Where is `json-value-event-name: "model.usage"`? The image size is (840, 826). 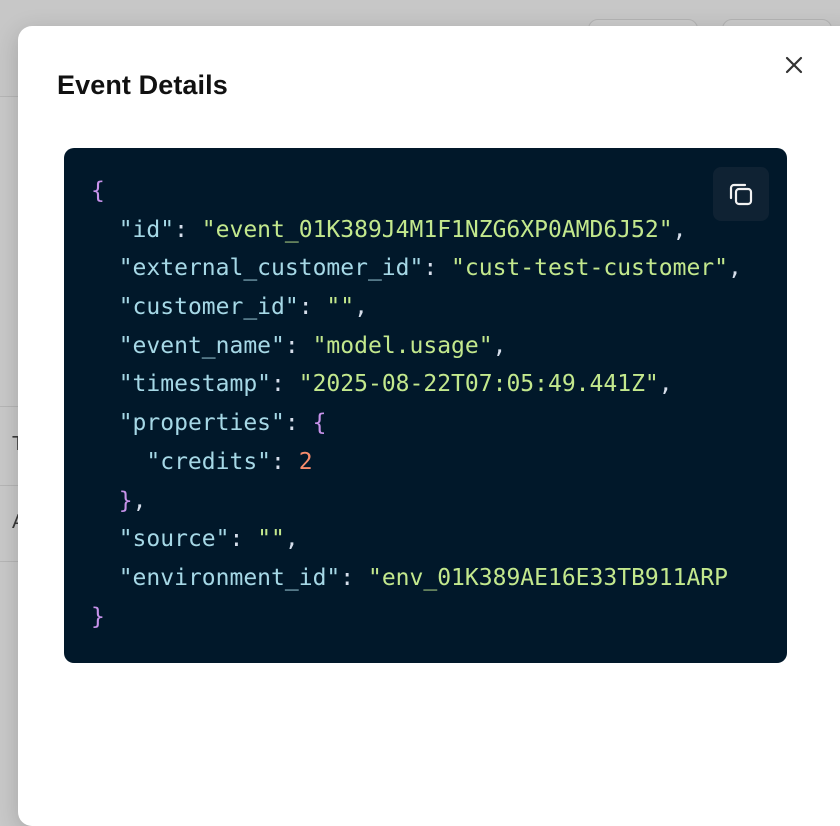
json-value-event-name: "model.usage" is located at coordinates (402, 345).